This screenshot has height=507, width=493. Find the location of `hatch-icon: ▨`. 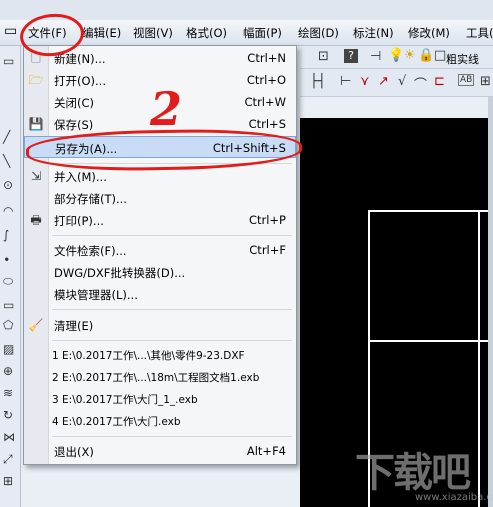

hatch-icon: ▨ is located at coordinates (8, 349).